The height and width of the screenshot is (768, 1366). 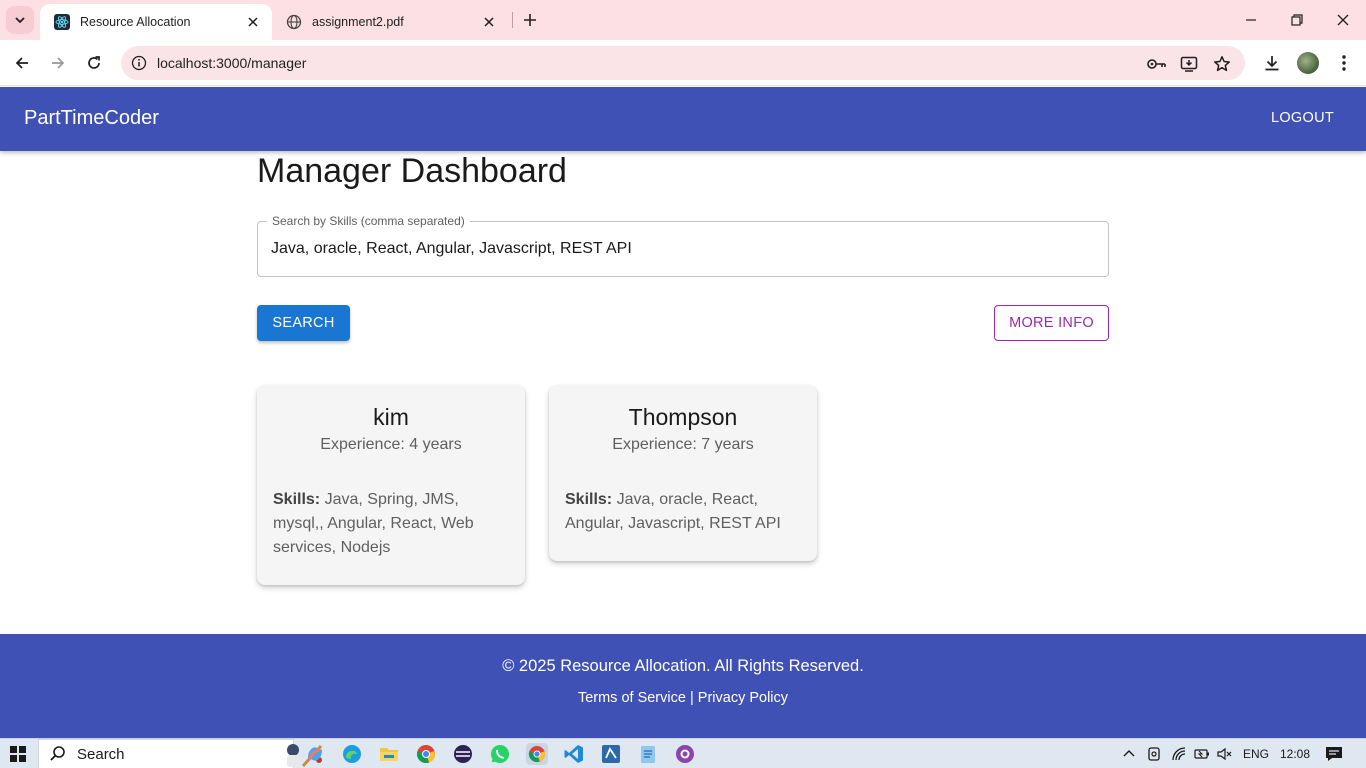 I want to click on more-vertical-icon, so click(x=1344, y=63).